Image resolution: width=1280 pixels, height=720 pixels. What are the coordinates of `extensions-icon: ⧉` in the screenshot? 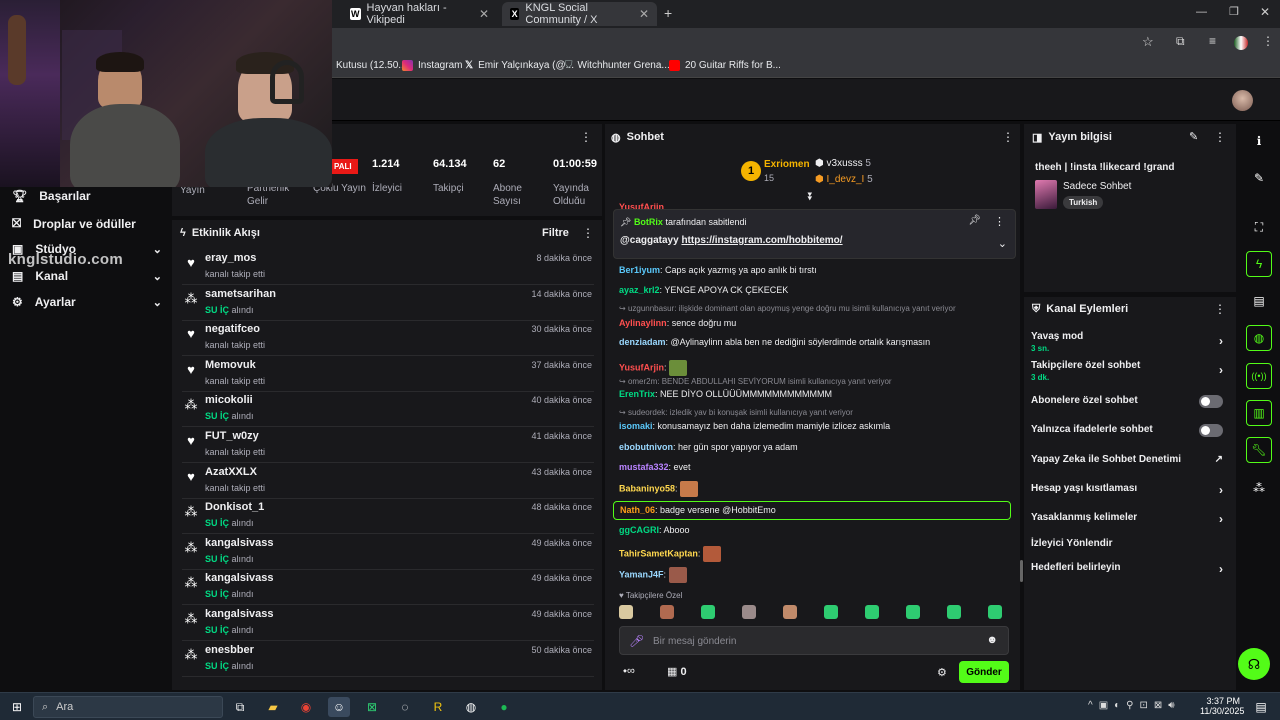 It's located at (1180, 41).